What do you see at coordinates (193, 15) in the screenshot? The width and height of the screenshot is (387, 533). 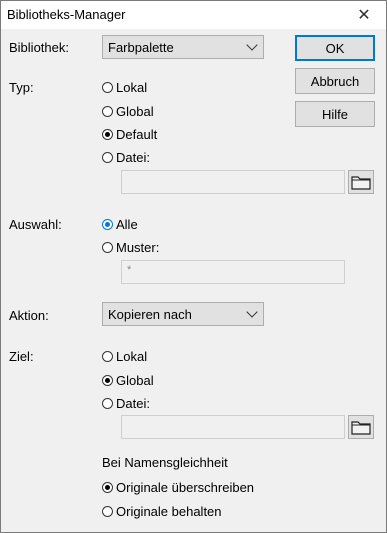 I see `title-bar: Bibliotheks-Manager ✕` at bounding box center [193, 15].